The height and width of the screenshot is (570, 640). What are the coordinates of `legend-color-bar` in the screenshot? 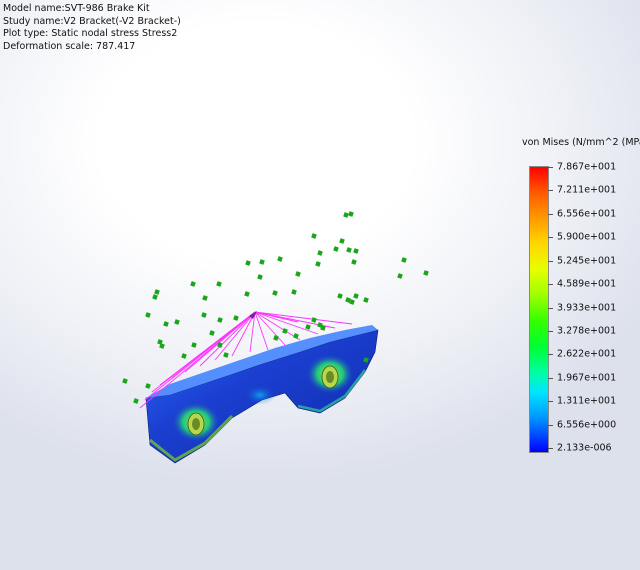 It's located at (539, 309).